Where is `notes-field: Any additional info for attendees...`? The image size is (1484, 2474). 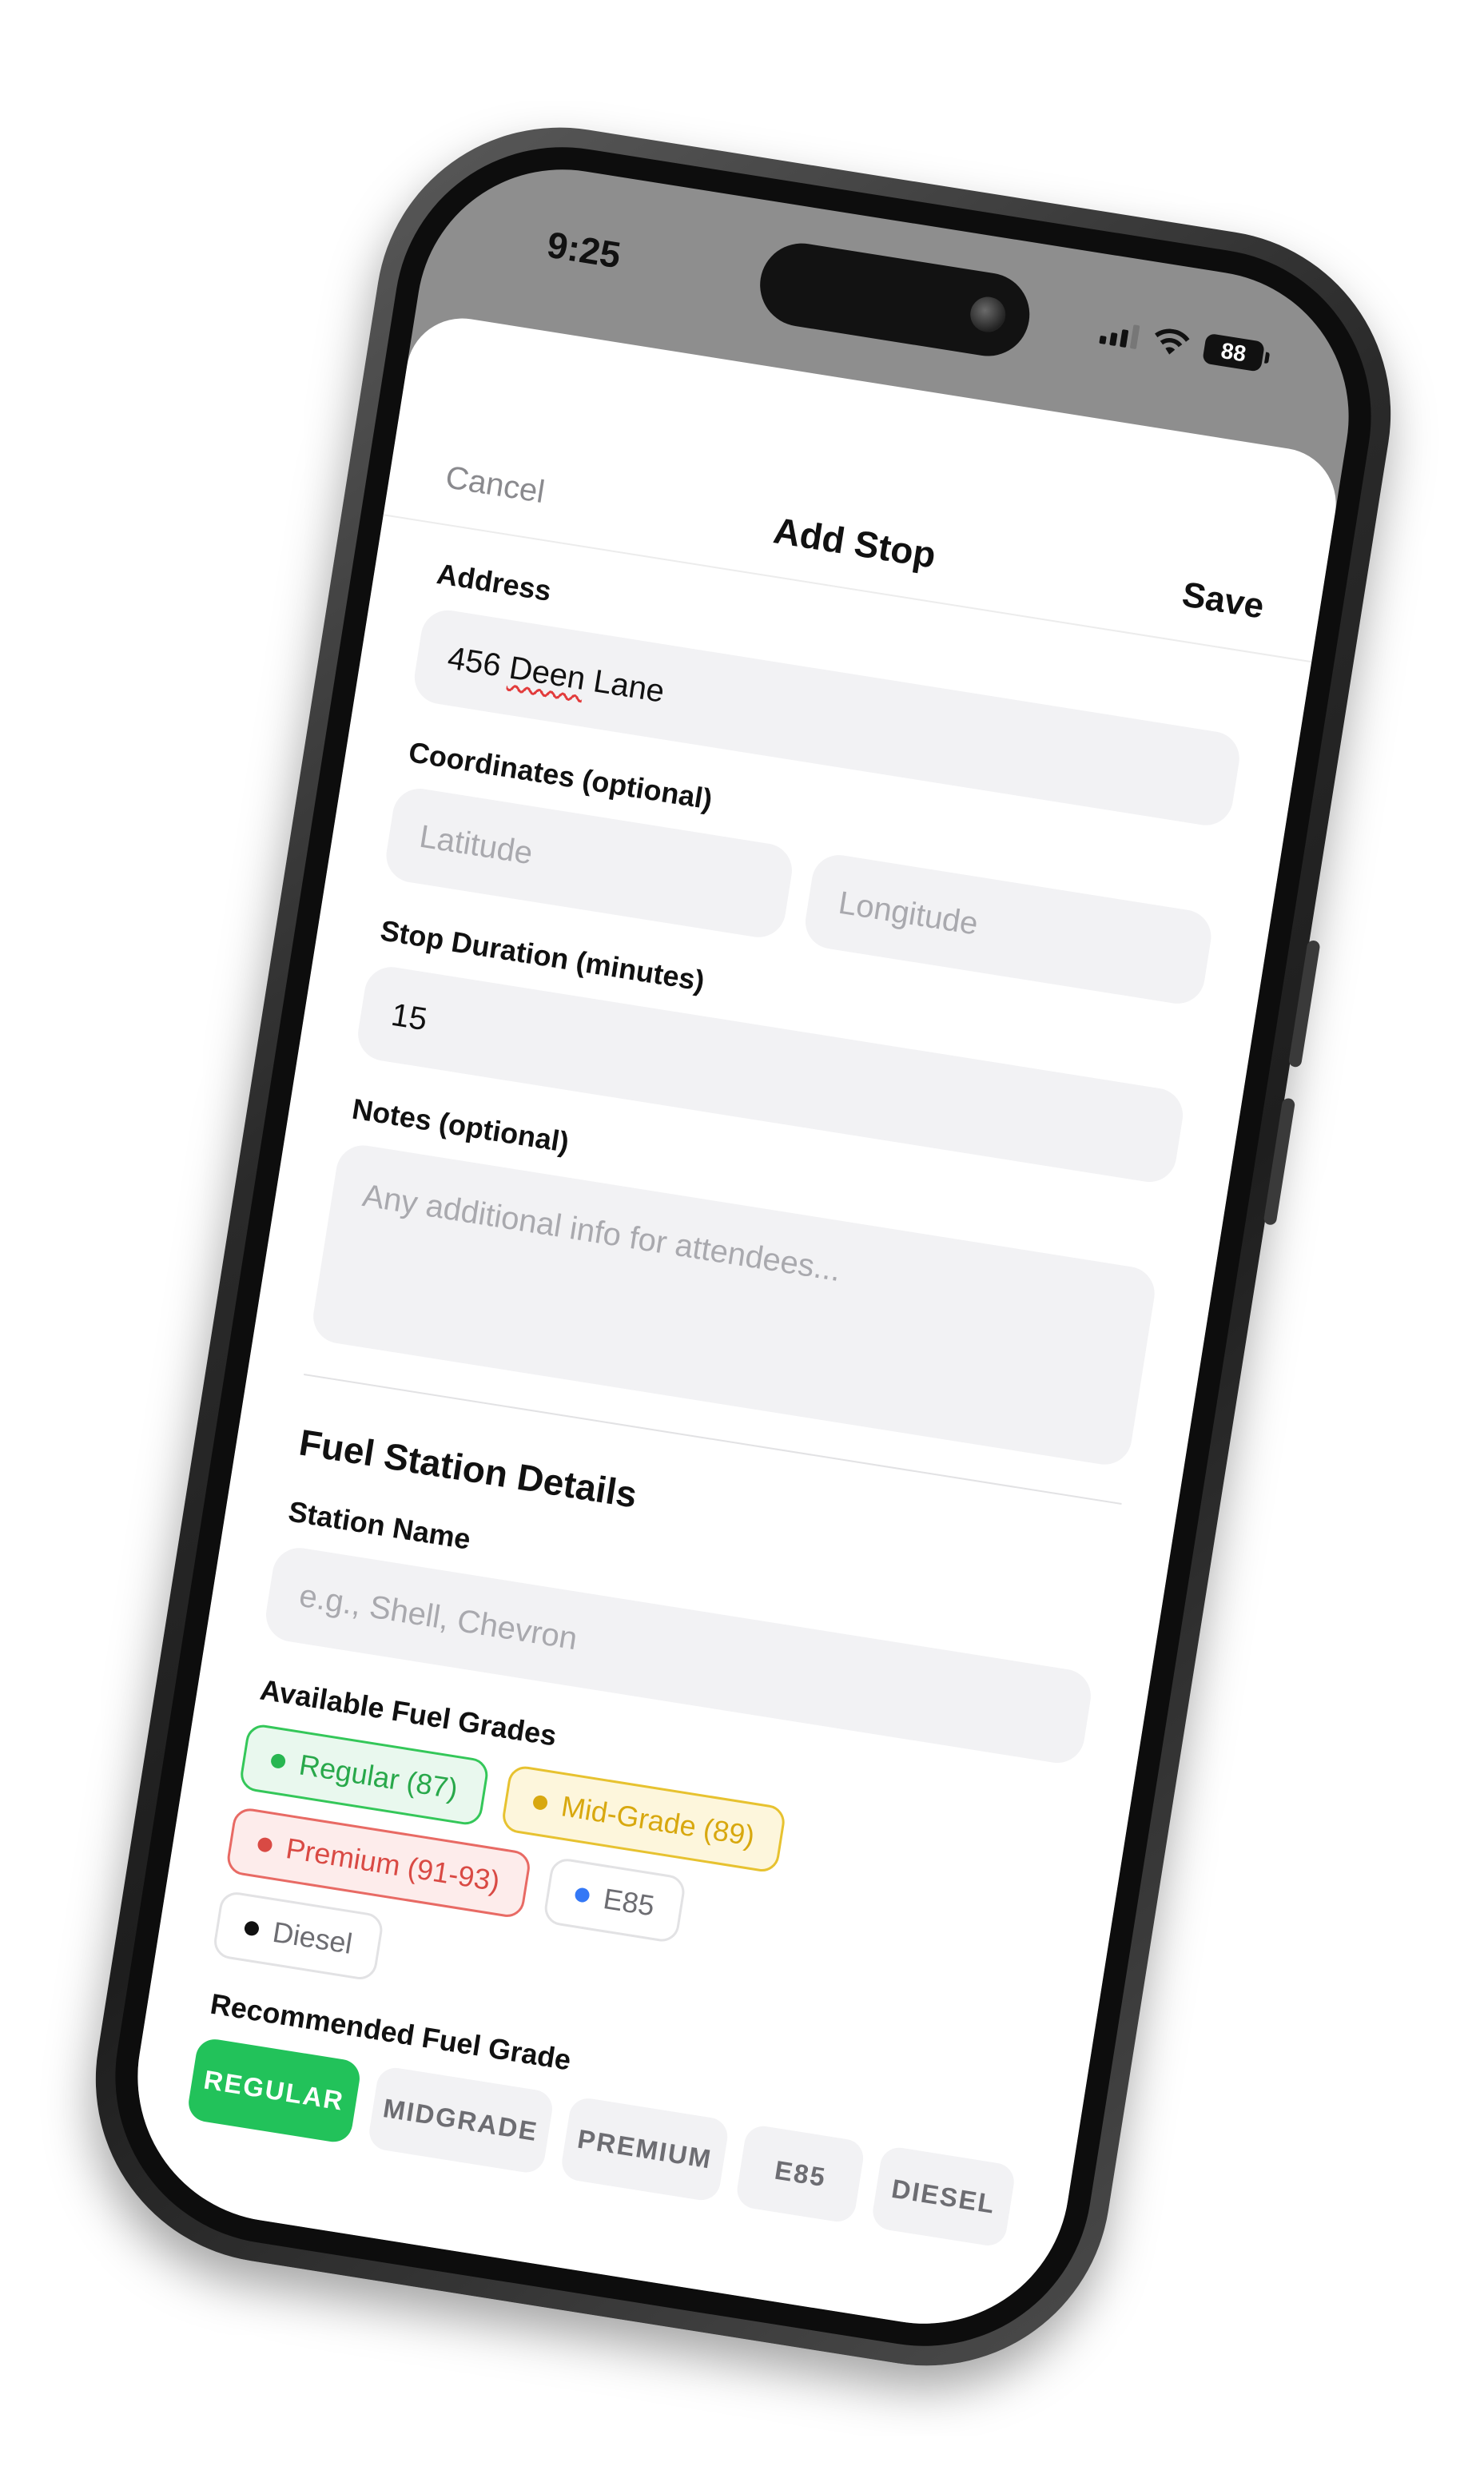 notes-field: Any additional info for attendees... is located at coordinates (734, 1305).